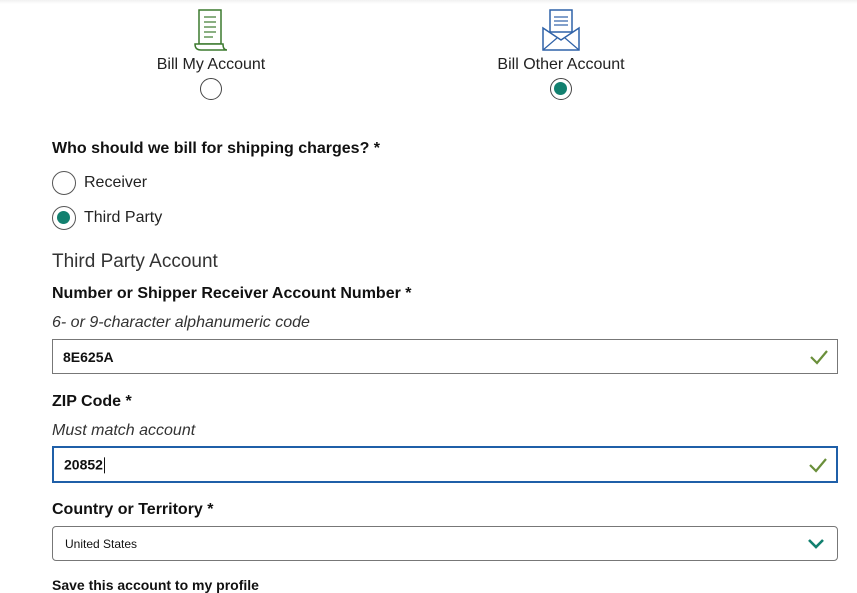 The image size is (857, 593). I want to click on zip-code-input: 20852, so click(445, 464).